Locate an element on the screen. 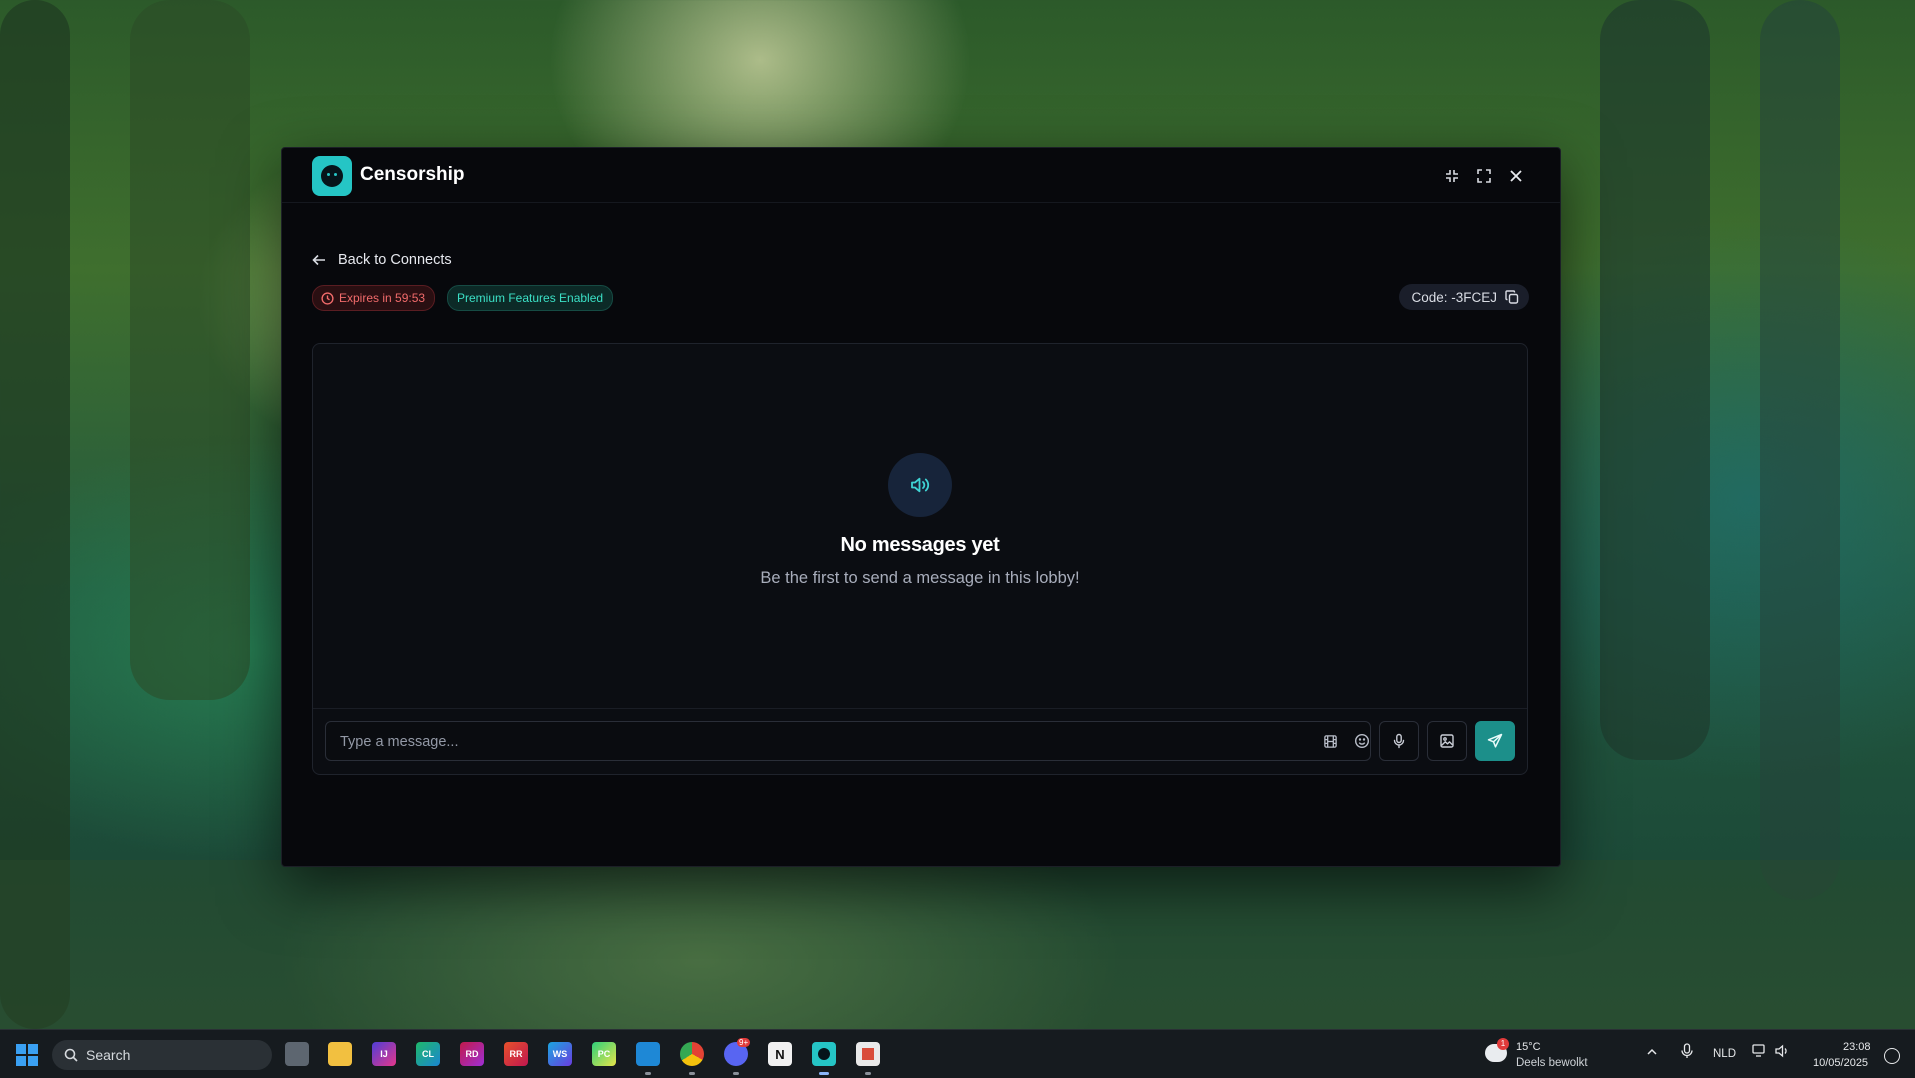  back-to-connects-link: Back to Connects is located at coordinates (382, 260).